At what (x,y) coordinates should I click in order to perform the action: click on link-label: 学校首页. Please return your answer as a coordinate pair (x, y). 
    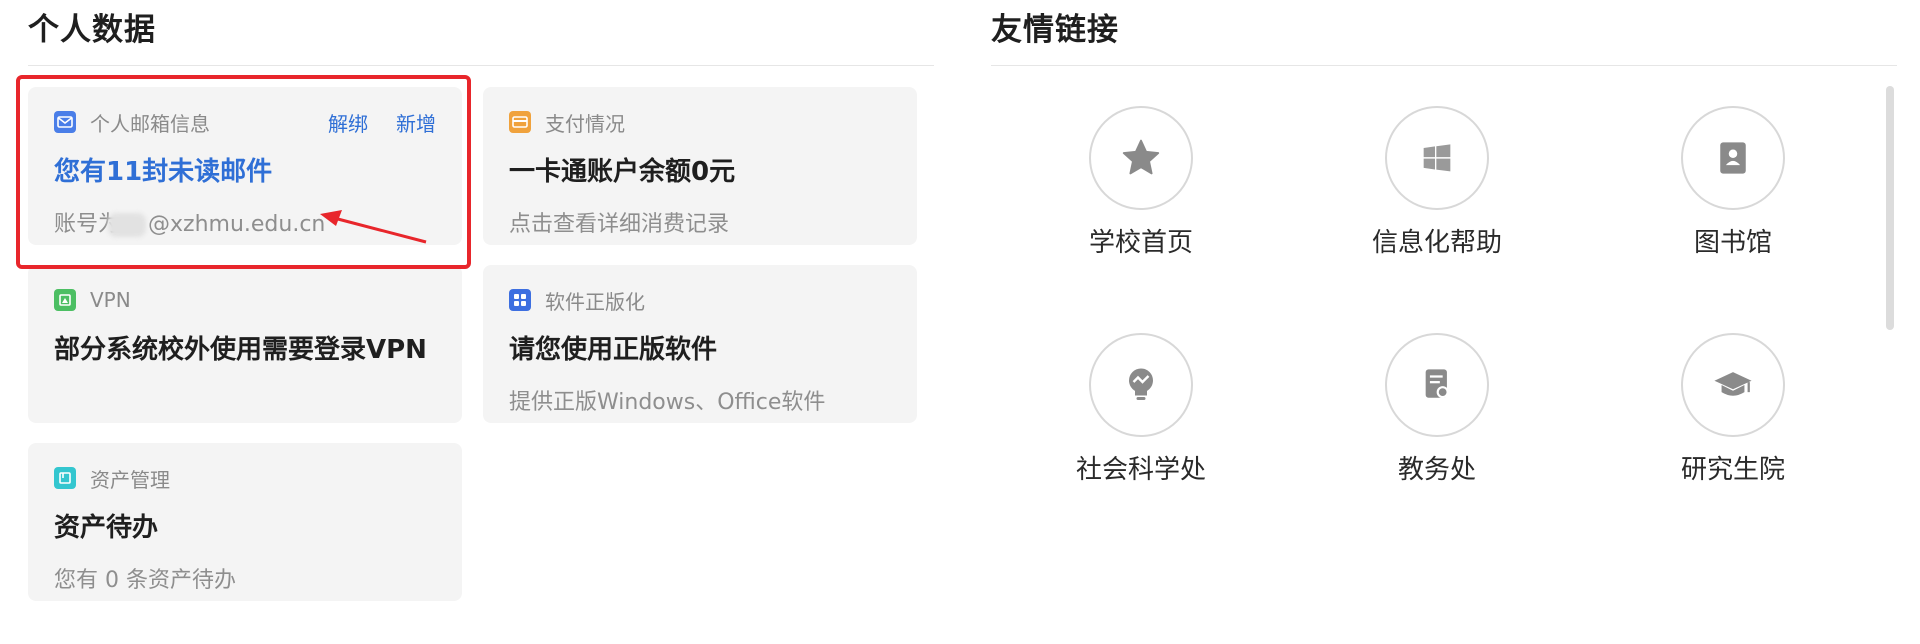
    Looking at the image, I should click on (1140, 243).